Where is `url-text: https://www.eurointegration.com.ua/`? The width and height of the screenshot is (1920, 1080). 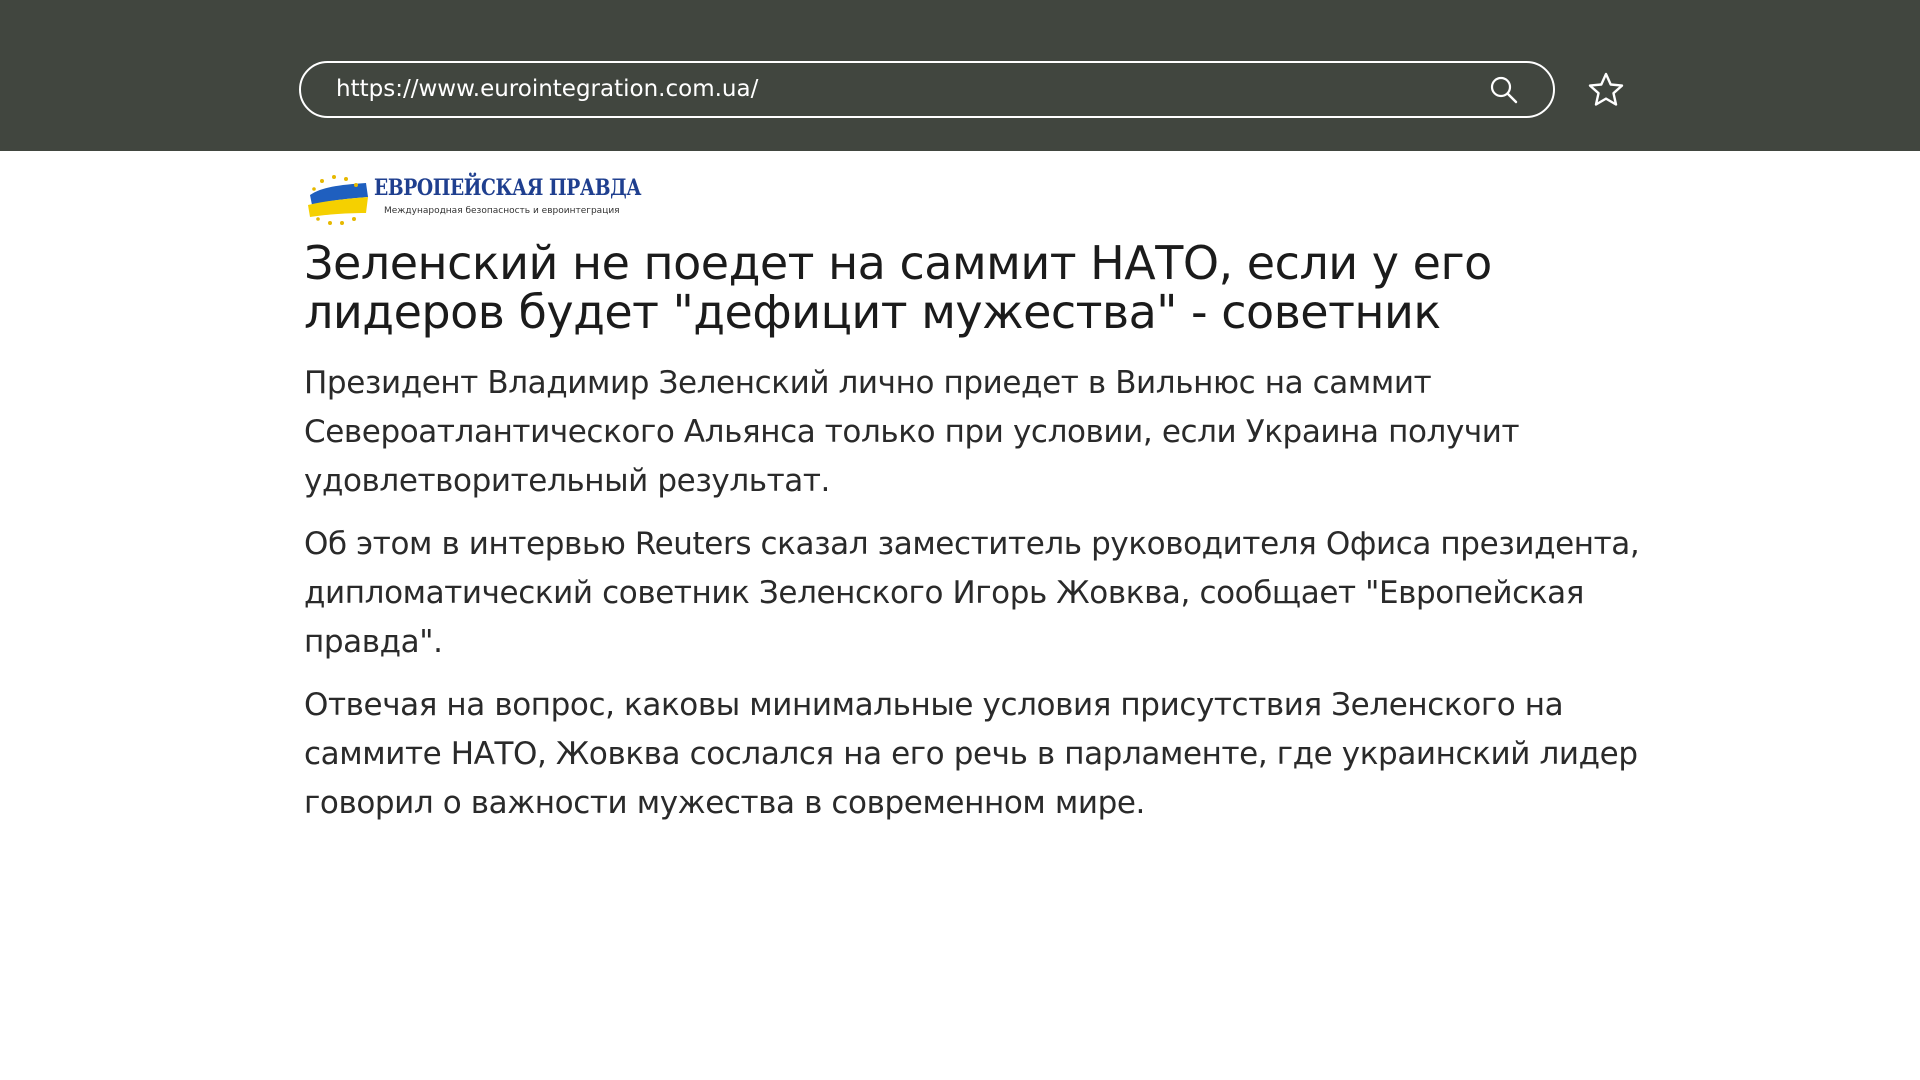
url-text: https://www.eurointegration.com.ua/ is located at coordinates (547, 89).